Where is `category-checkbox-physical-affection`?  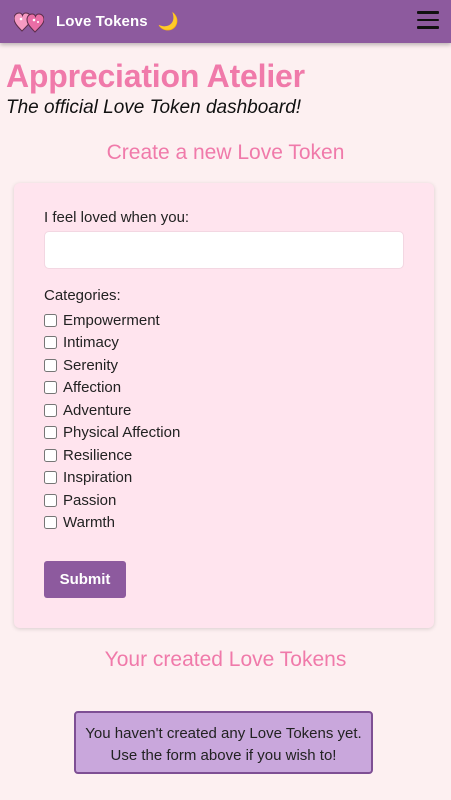 category-checkbox-physical-affection is located at coordinates (50, 433).